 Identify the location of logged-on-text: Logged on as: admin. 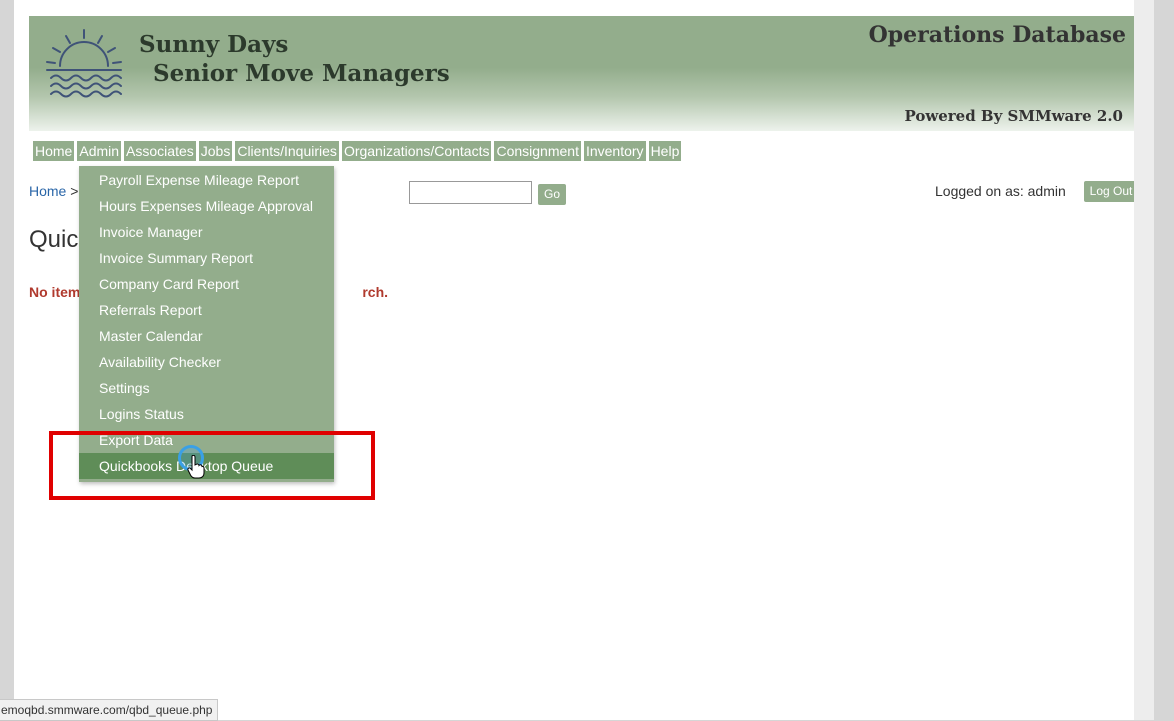
(1000, 191).